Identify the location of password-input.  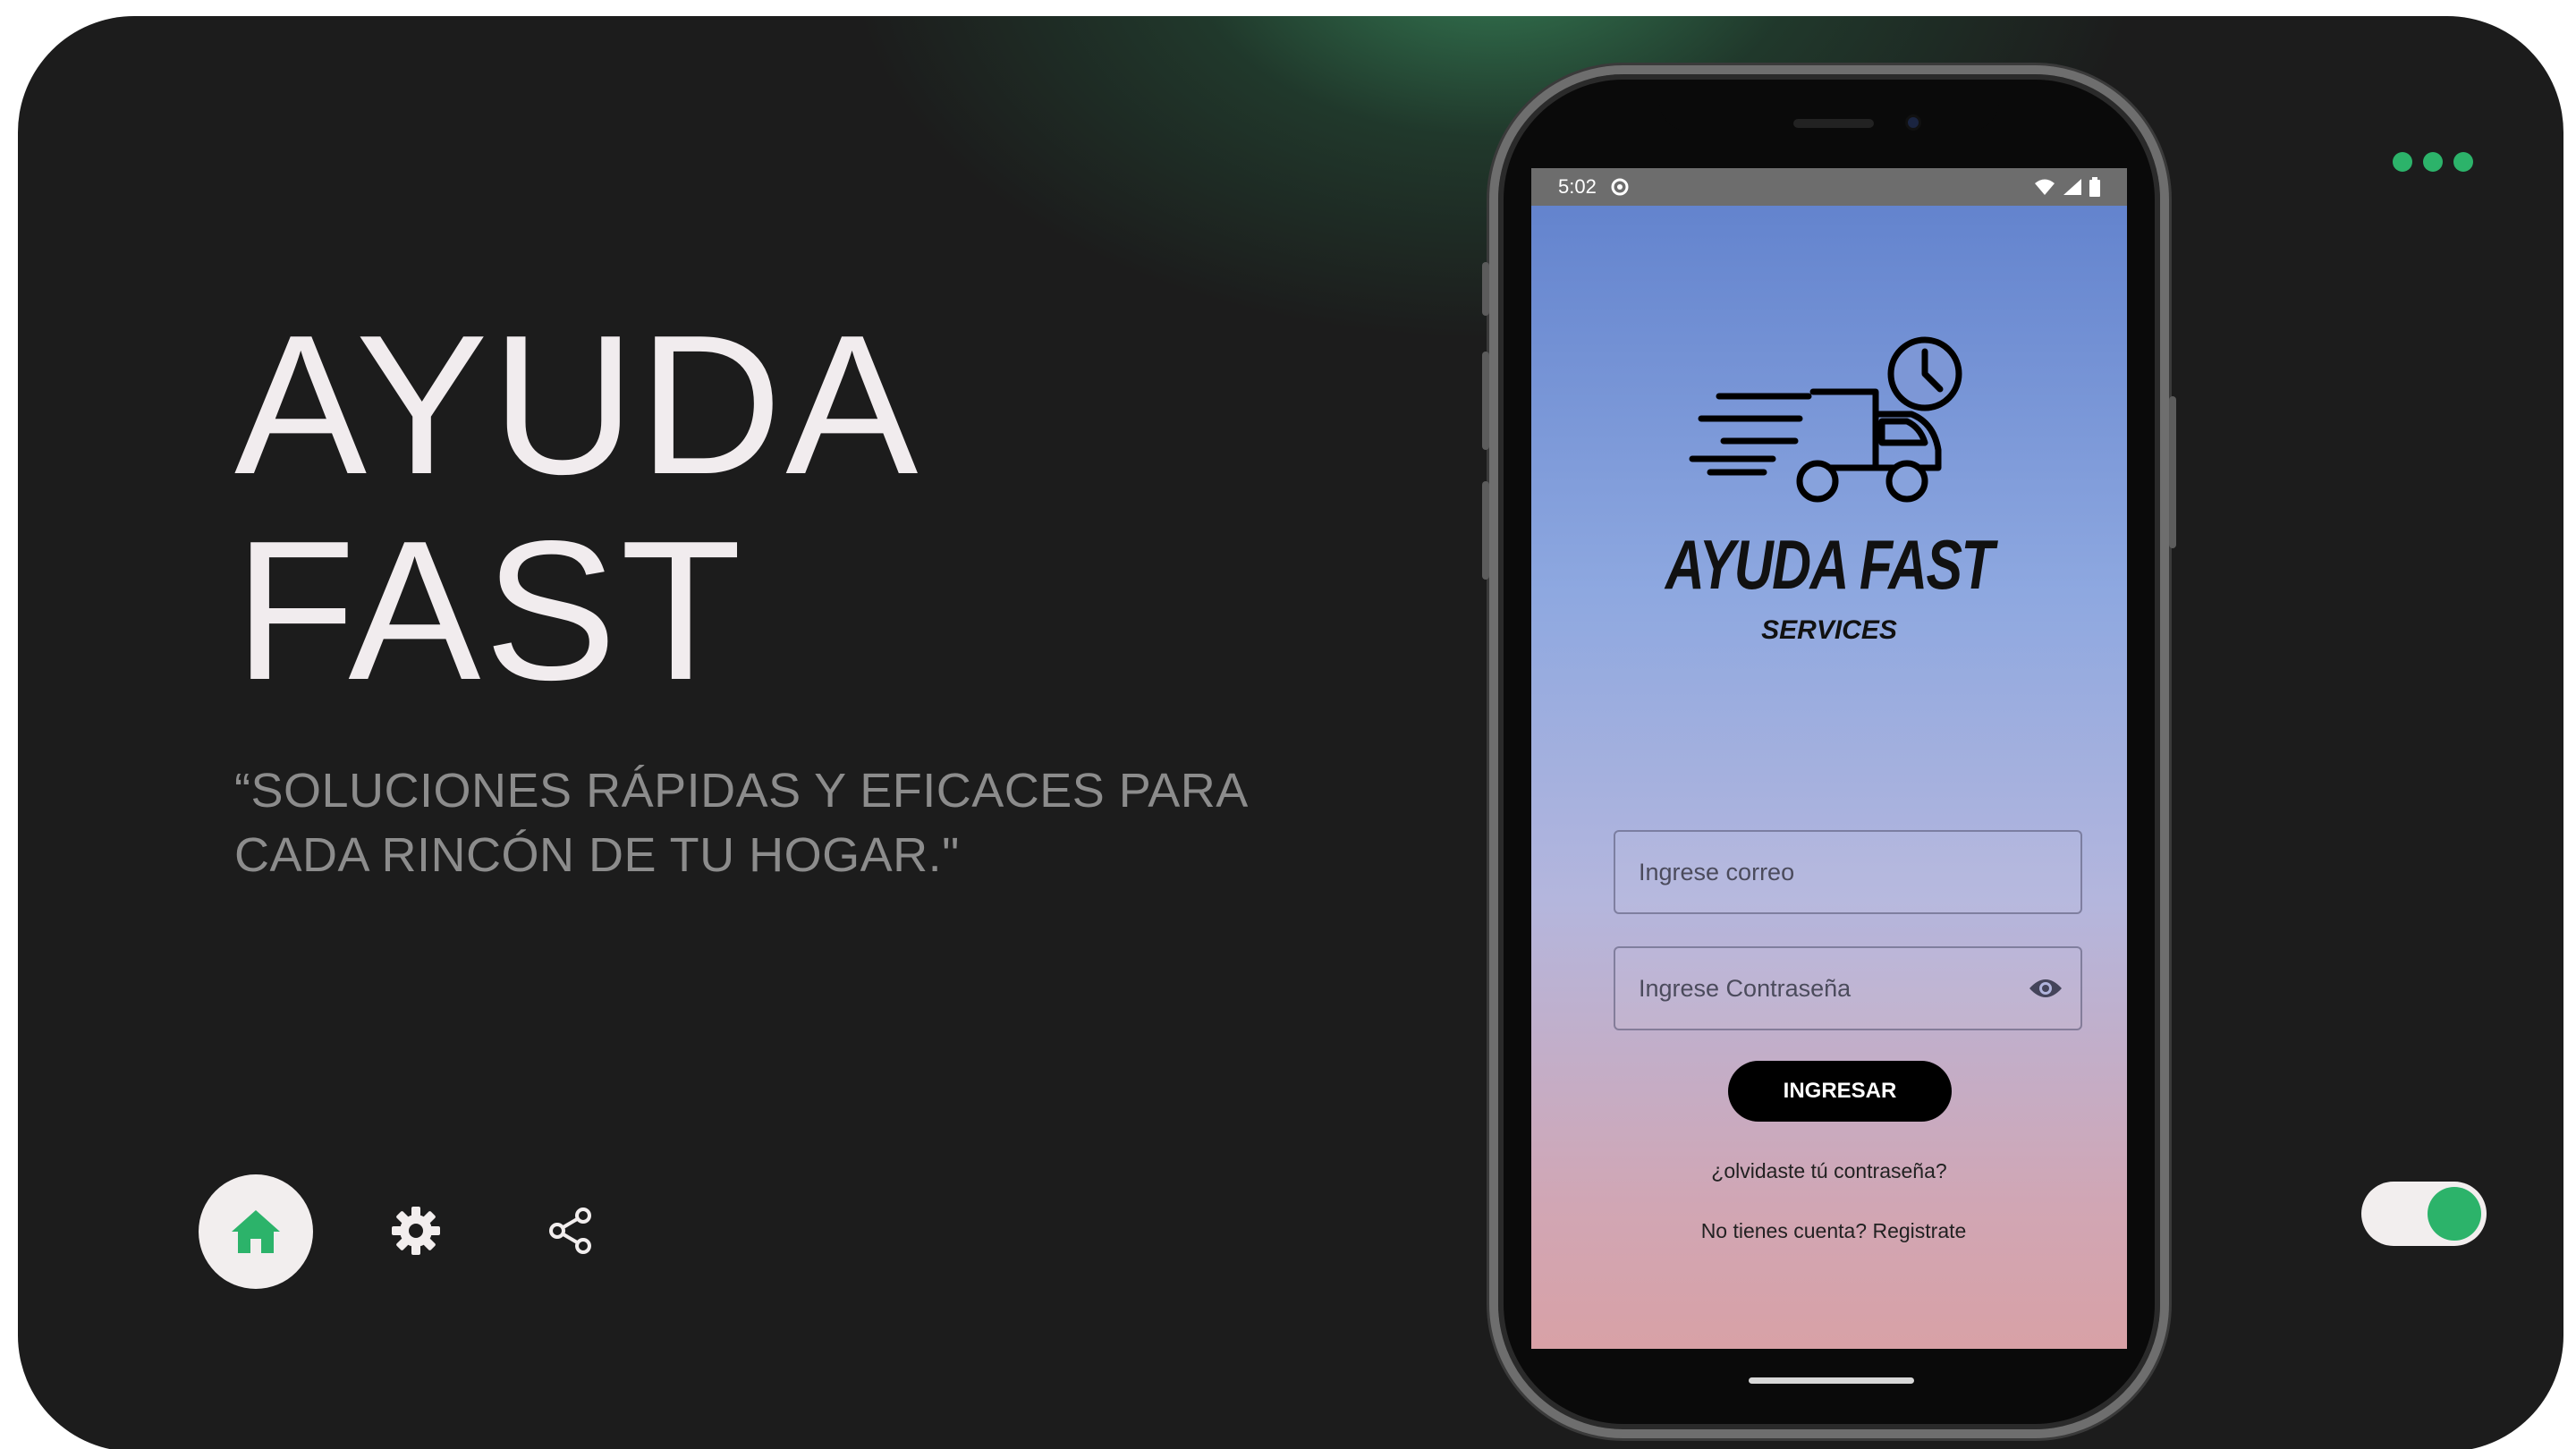
(1847, 988).